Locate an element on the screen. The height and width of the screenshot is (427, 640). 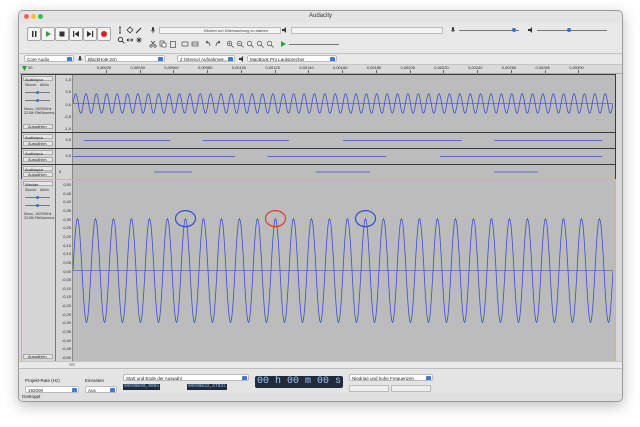
project-rate-select: 192000 is located at coordinates (52, 389).